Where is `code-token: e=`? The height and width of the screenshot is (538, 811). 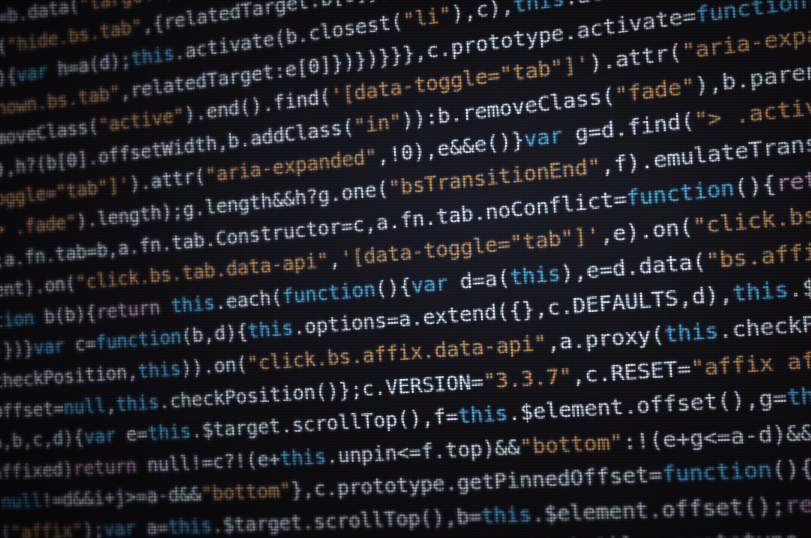 code-token: e= is located at coordinates (131, 434).